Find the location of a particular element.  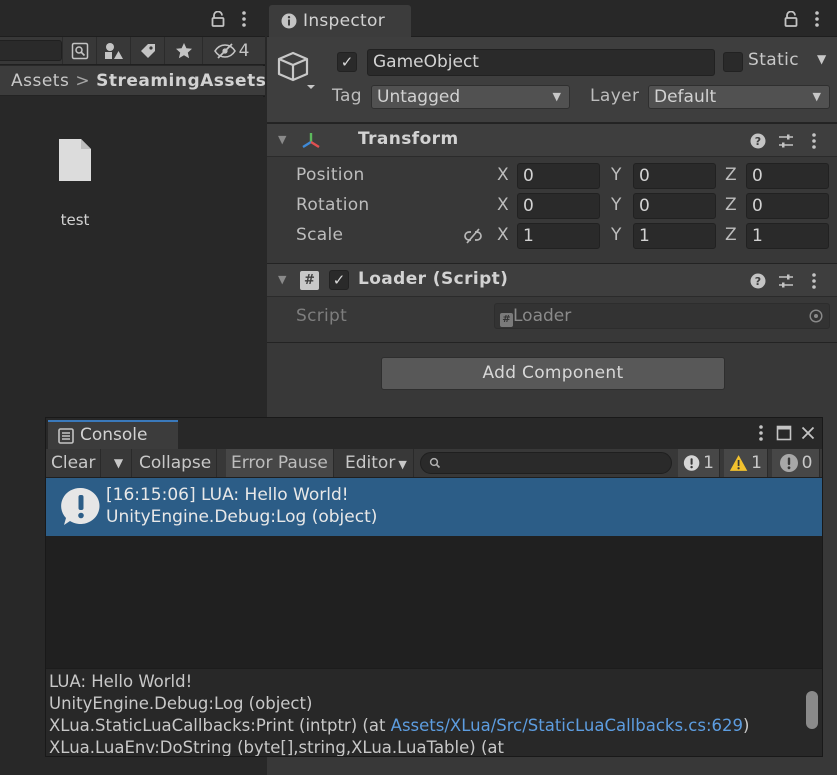

tab-inspector: Inspector is located at coordinates (340, 21).